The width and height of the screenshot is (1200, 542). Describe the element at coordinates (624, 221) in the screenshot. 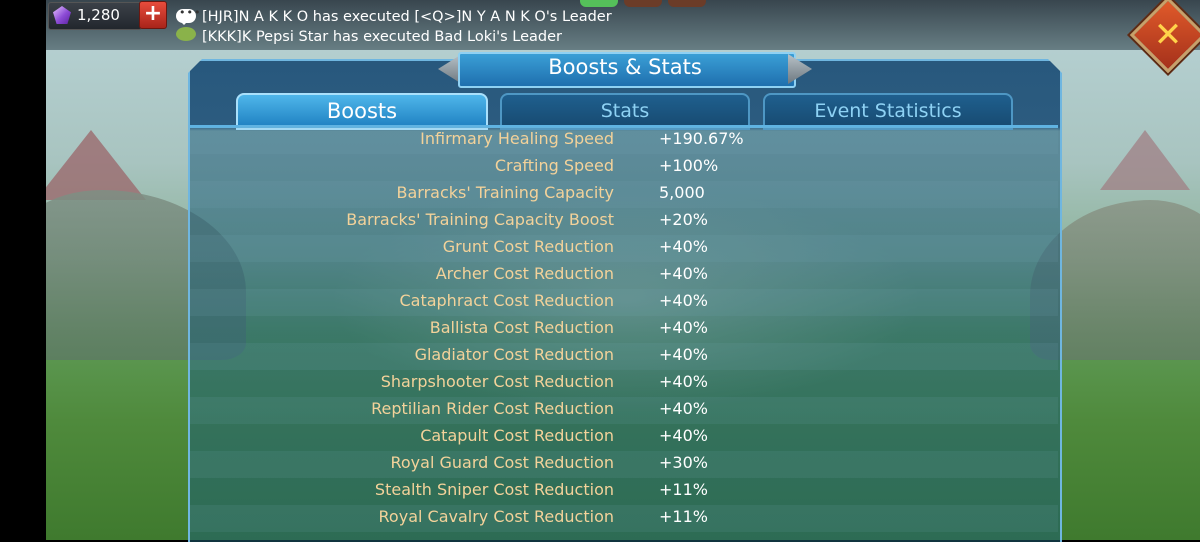

I see `list-item: Barracks' Training Capacity Boost +20%` at that location.